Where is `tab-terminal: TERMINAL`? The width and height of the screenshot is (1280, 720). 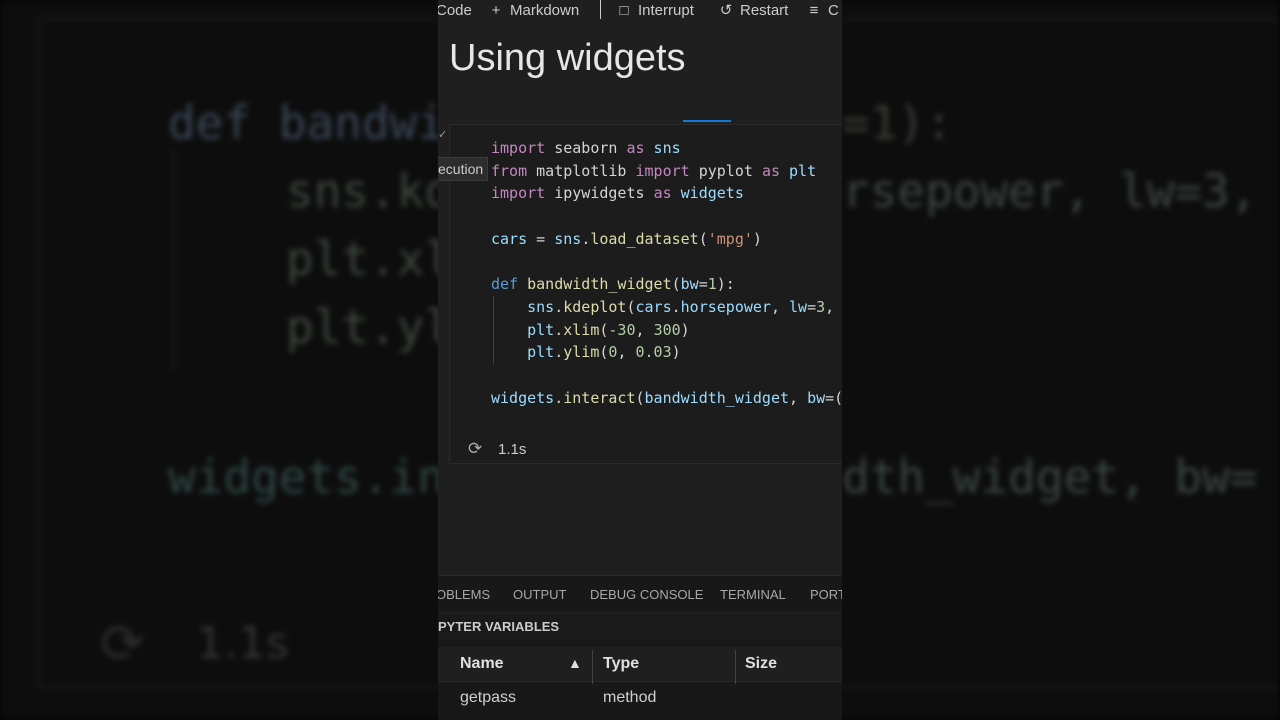 tab-terminal: TERMINAL is located at coordinates (753, 594).